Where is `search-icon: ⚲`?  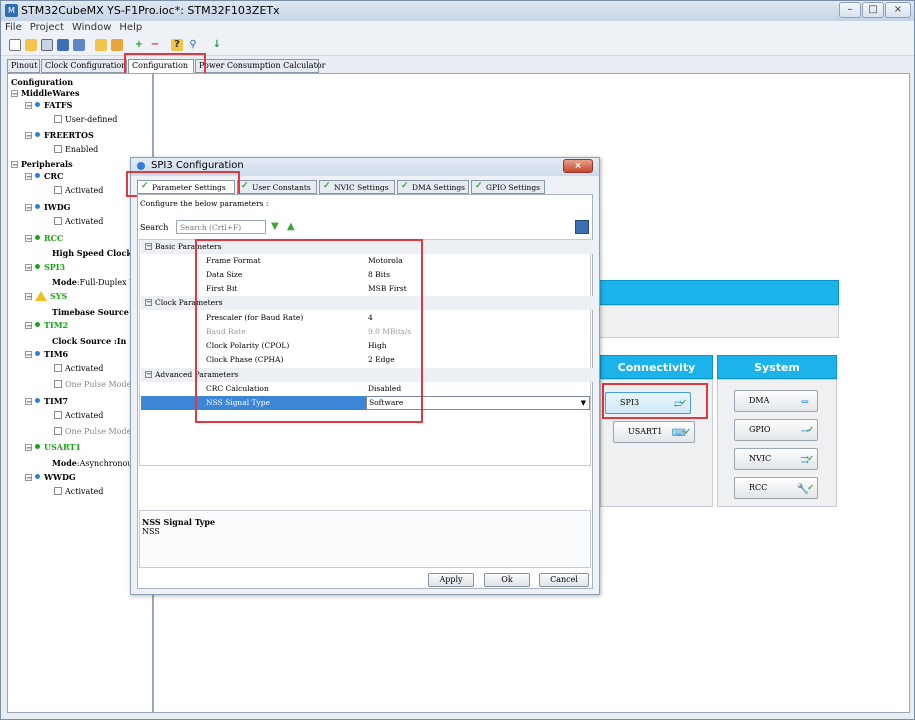
search-icon: ⚲ is located at coordinates (193, 45).